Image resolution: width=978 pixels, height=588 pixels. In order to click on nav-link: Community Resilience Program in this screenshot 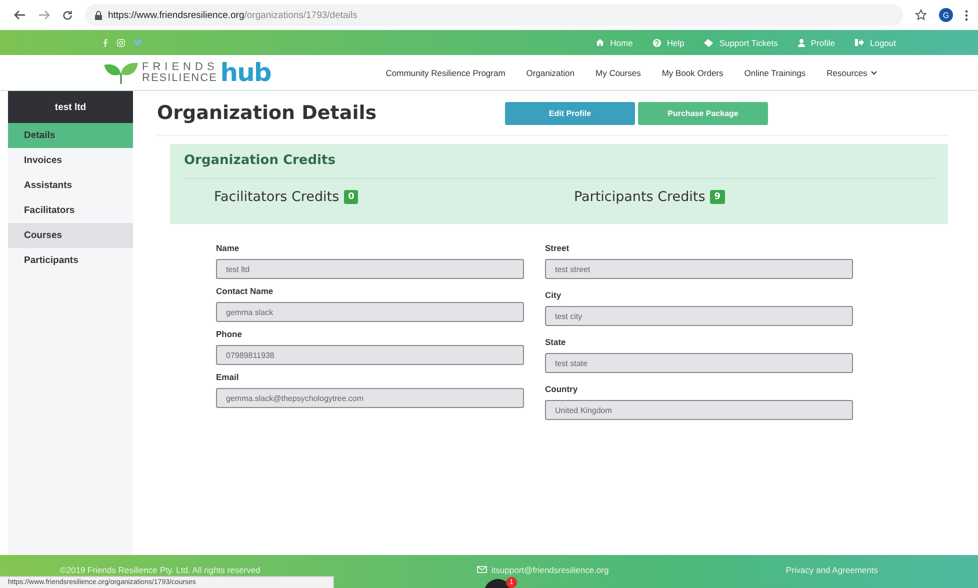, I will do `click(446, 73)`.